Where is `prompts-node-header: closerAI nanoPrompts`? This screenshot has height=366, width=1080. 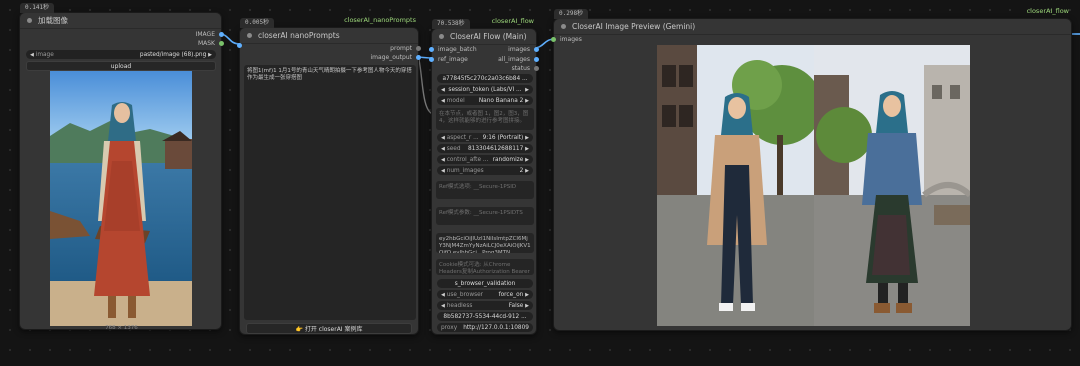
prompts-node-header: closerAI nanoPrompts is located at coordinates (329, 36).